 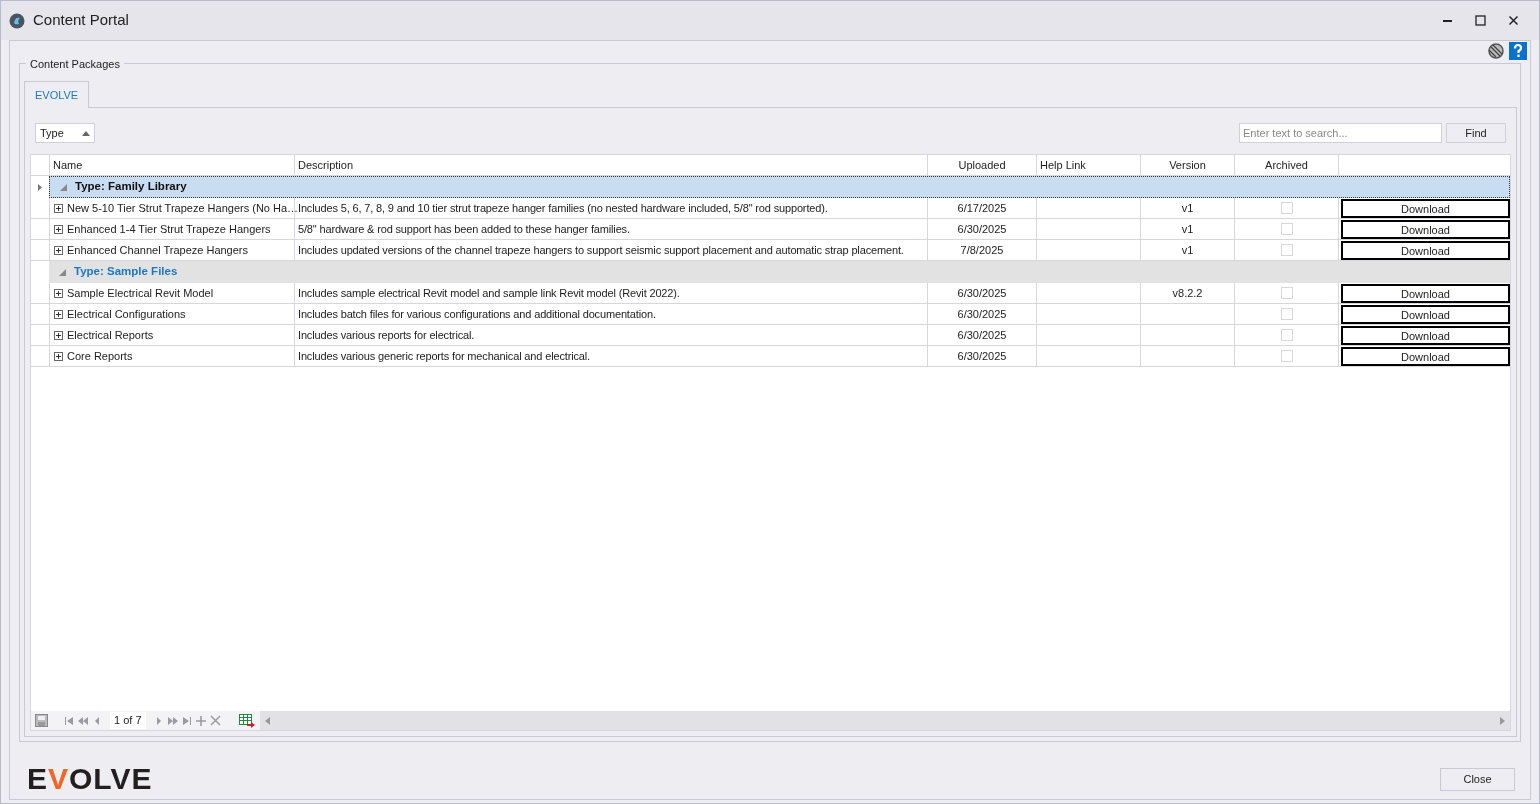 I want to click on delete-icon, so click(x=215, y=720).